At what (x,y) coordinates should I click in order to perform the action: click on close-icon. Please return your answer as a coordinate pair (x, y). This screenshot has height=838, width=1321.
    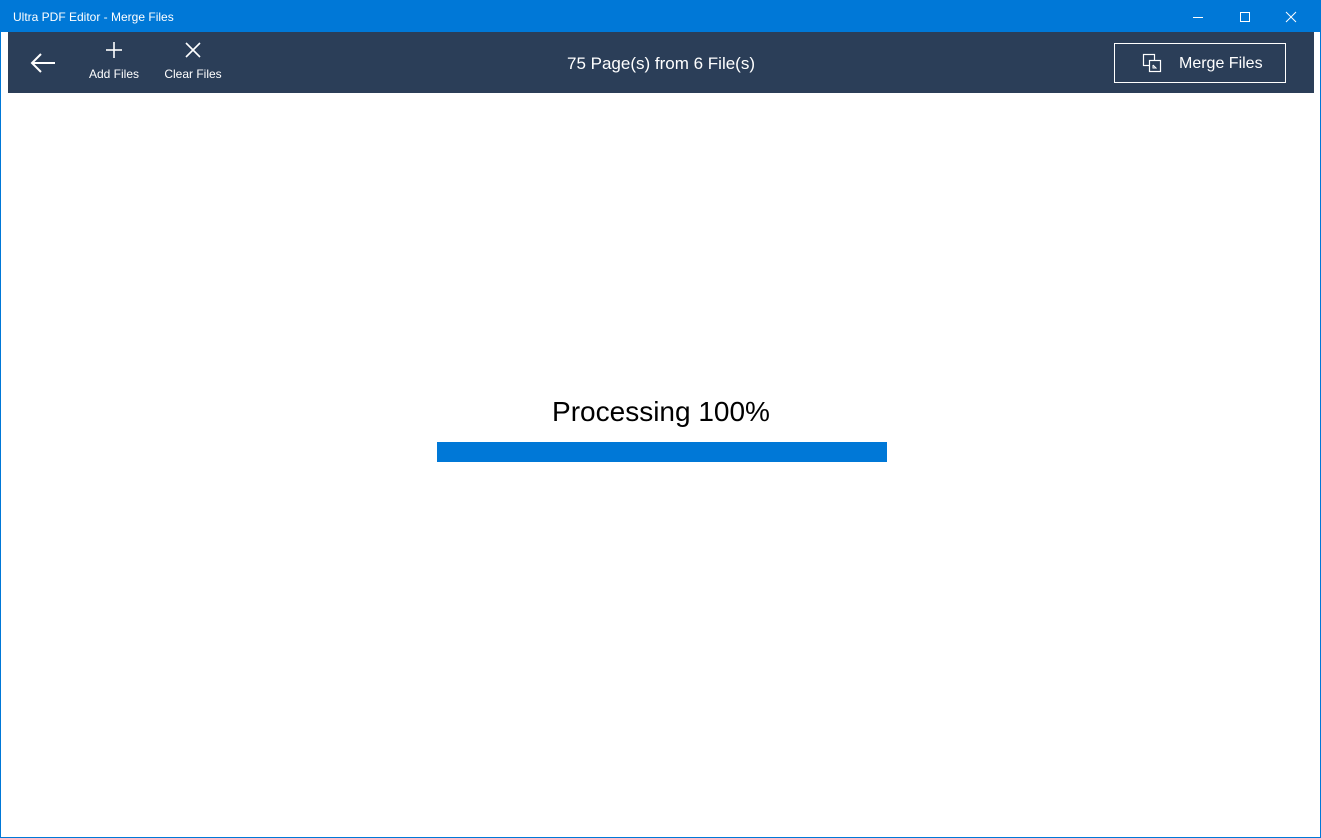
    Looking at the image, I should click on (1291, 16).